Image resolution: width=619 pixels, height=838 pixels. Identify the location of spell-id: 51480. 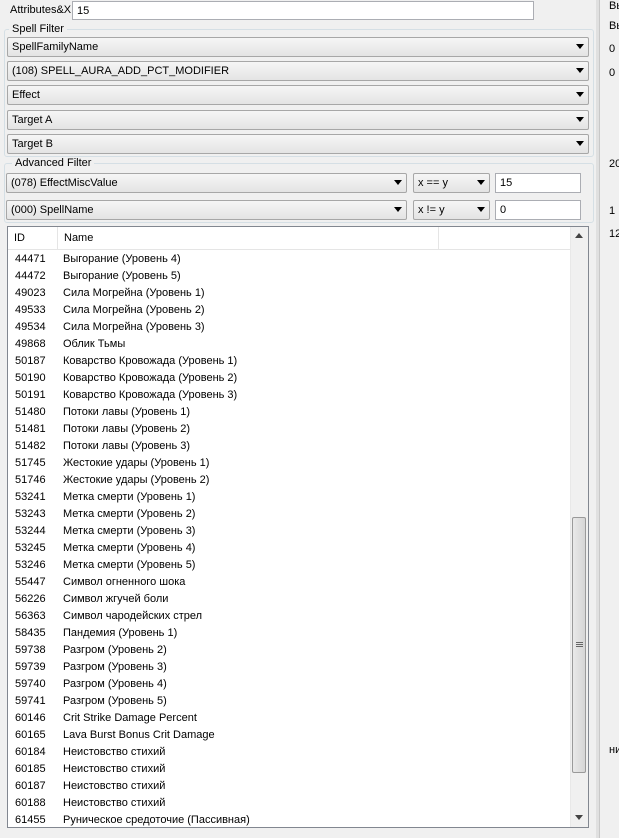
(30, 412).